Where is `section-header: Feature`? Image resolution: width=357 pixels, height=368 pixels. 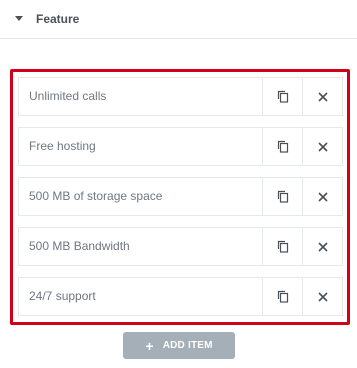 section-header: Feature is located at coordinates (178, 19).